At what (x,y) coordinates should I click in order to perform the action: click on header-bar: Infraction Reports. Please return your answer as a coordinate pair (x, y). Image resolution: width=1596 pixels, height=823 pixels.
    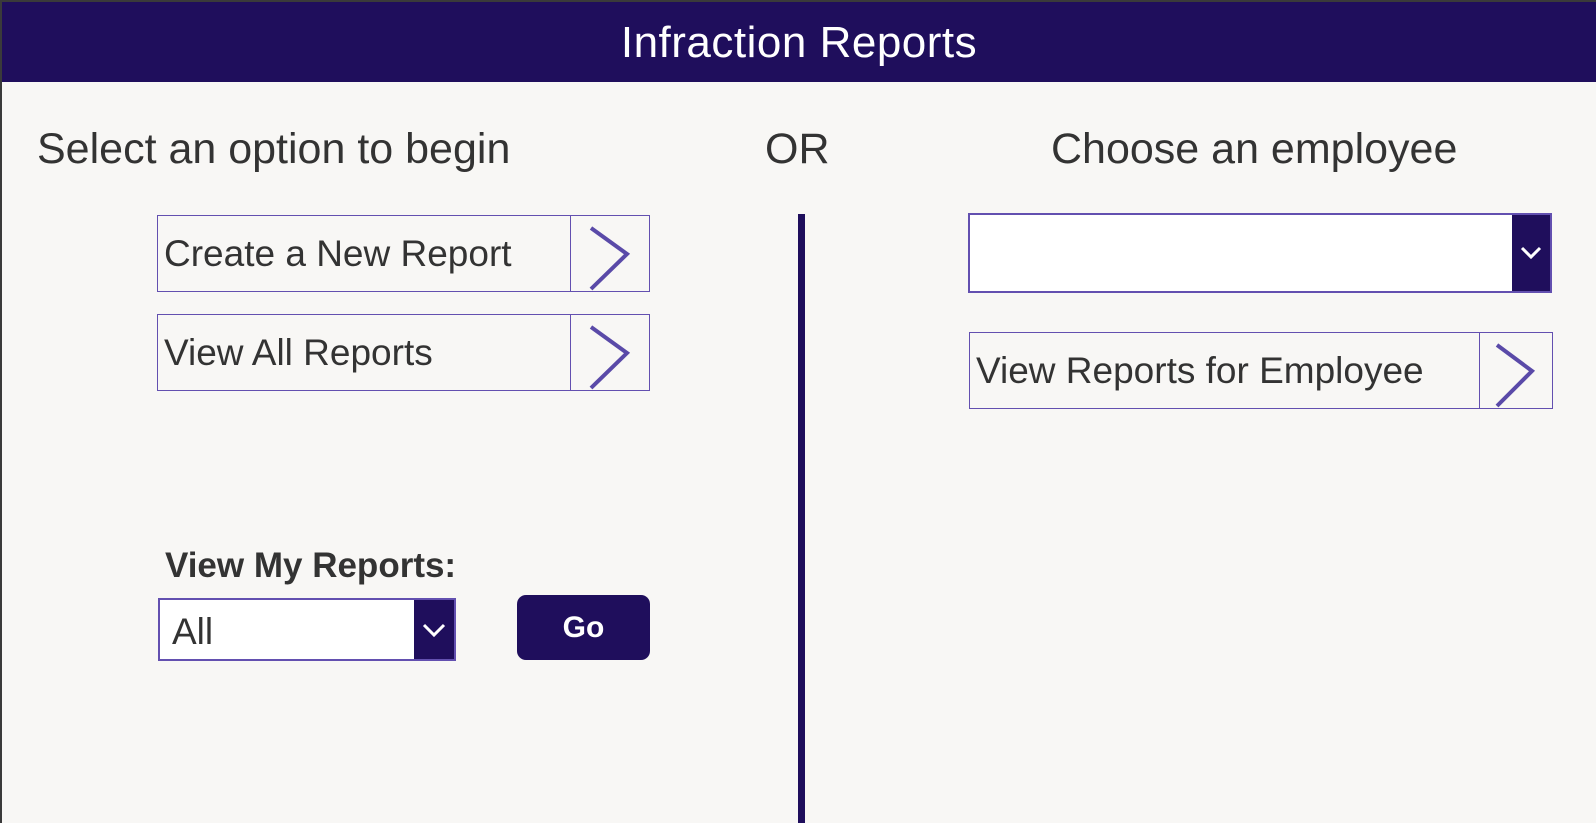
    Looking at the image, I should click on (799, 42).